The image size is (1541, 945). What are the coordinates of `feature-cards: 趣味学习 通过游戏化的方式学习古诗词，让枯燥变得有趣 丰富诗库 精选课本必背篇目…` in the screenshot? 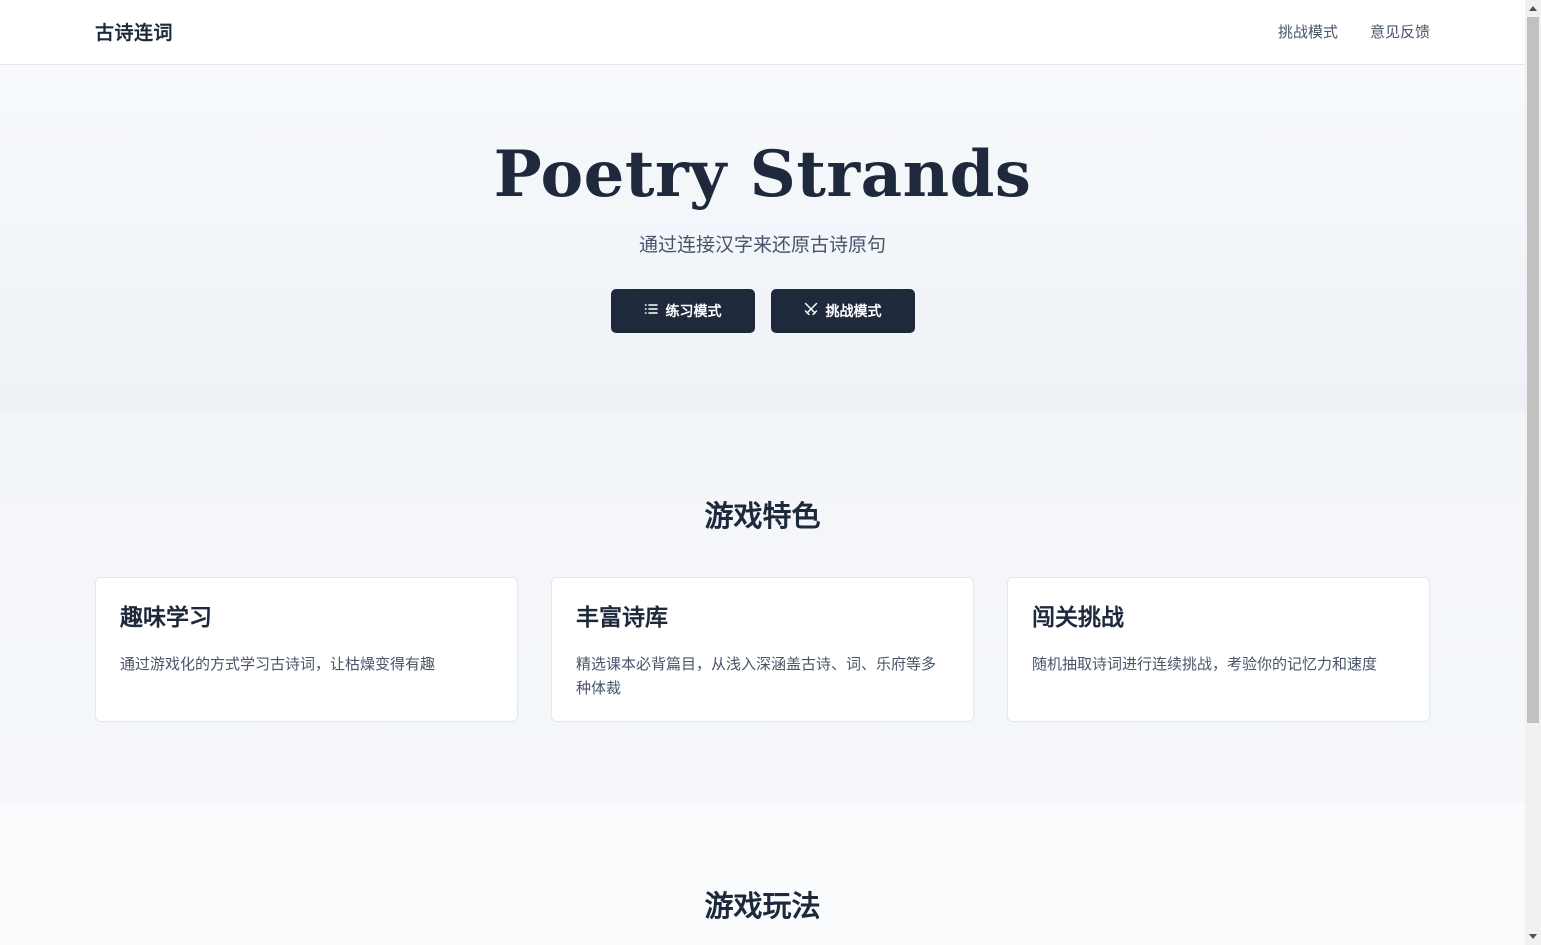 It's located at (762, 649).